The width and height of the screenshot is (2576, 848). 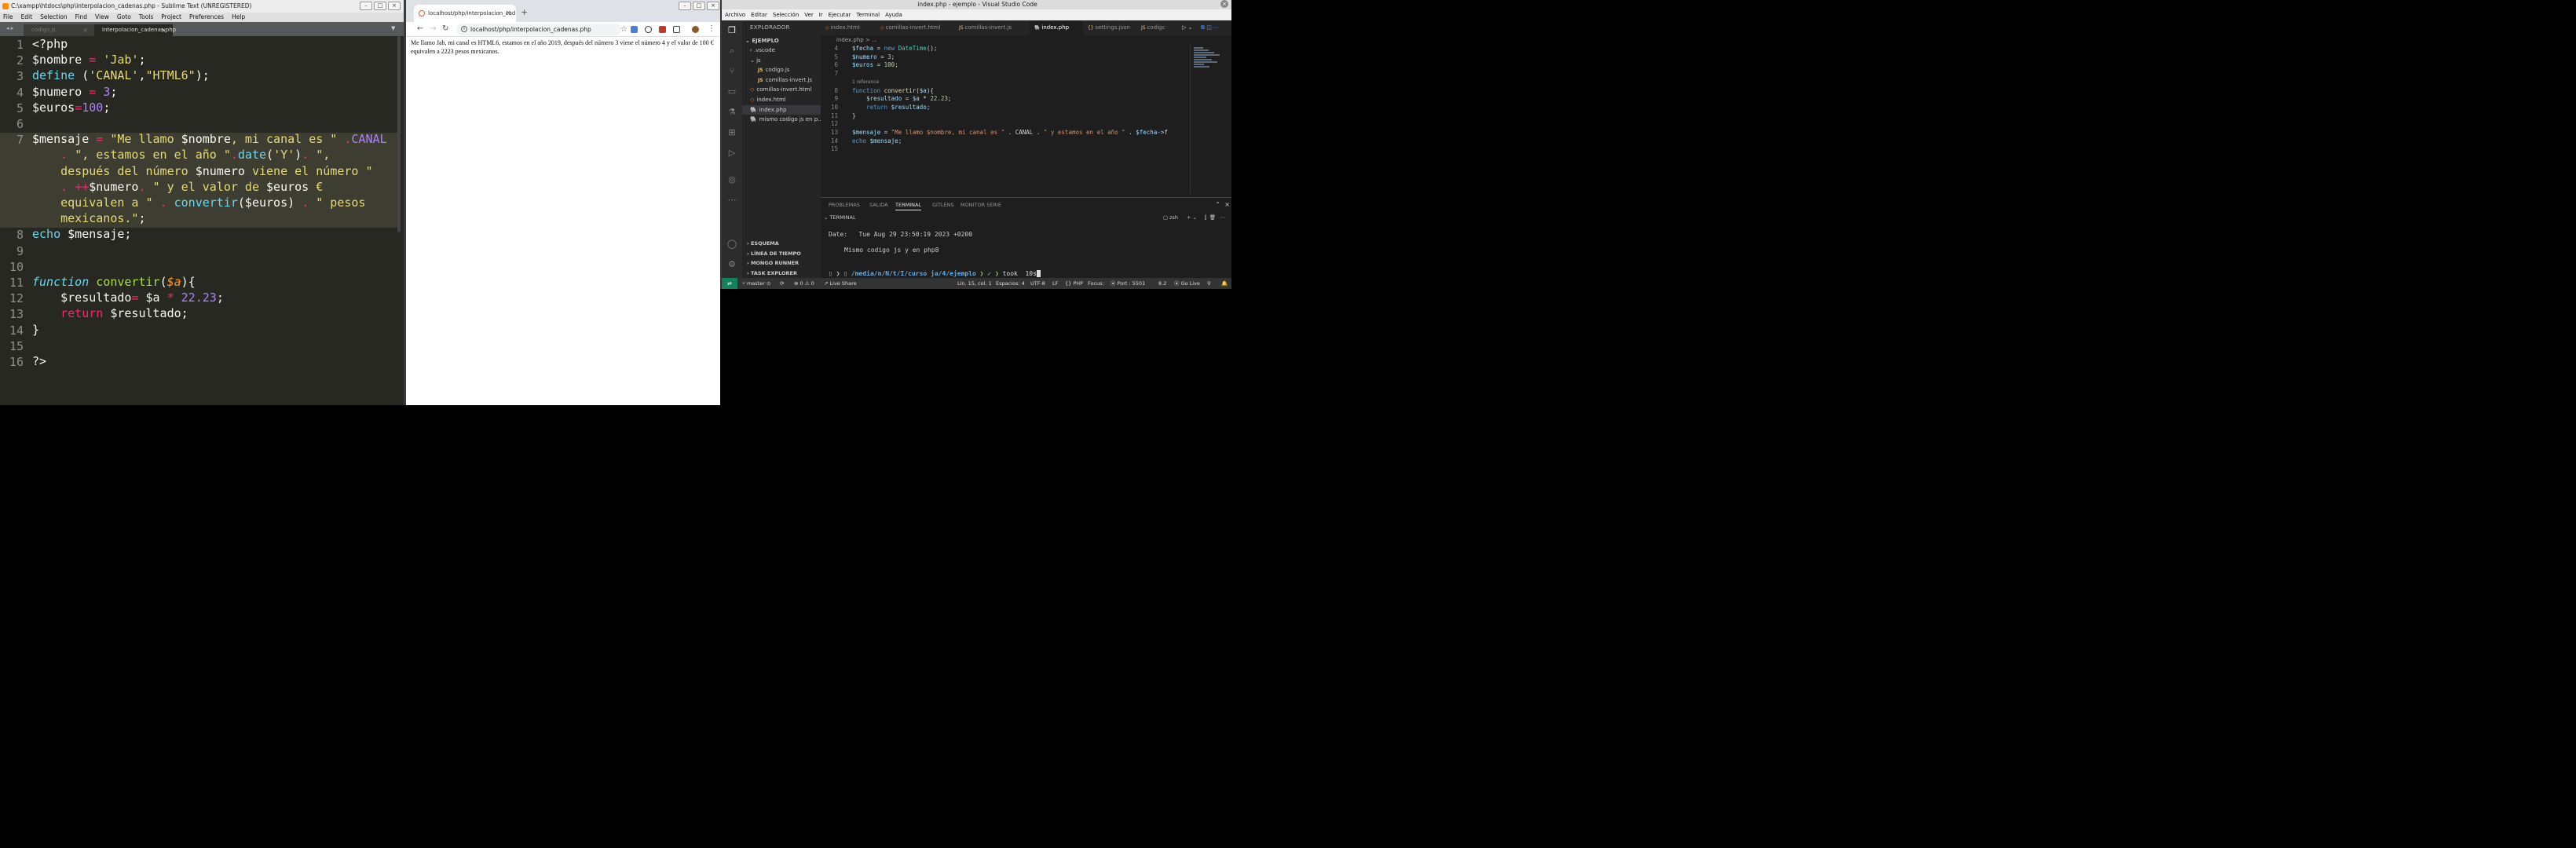 What do you see at coordinates (696, 30) in the screenshot?
I see `avatar` at bounding box center [696, 30].